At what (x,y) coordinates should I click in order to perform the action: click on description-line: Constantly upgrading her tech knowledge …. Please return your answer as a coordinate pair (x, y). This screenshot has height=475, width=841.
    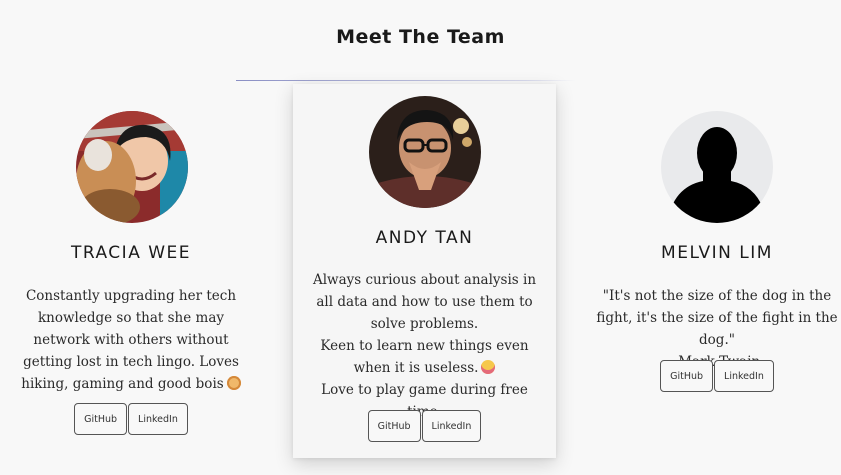
    Looking at the image, I should click on (130, 340).